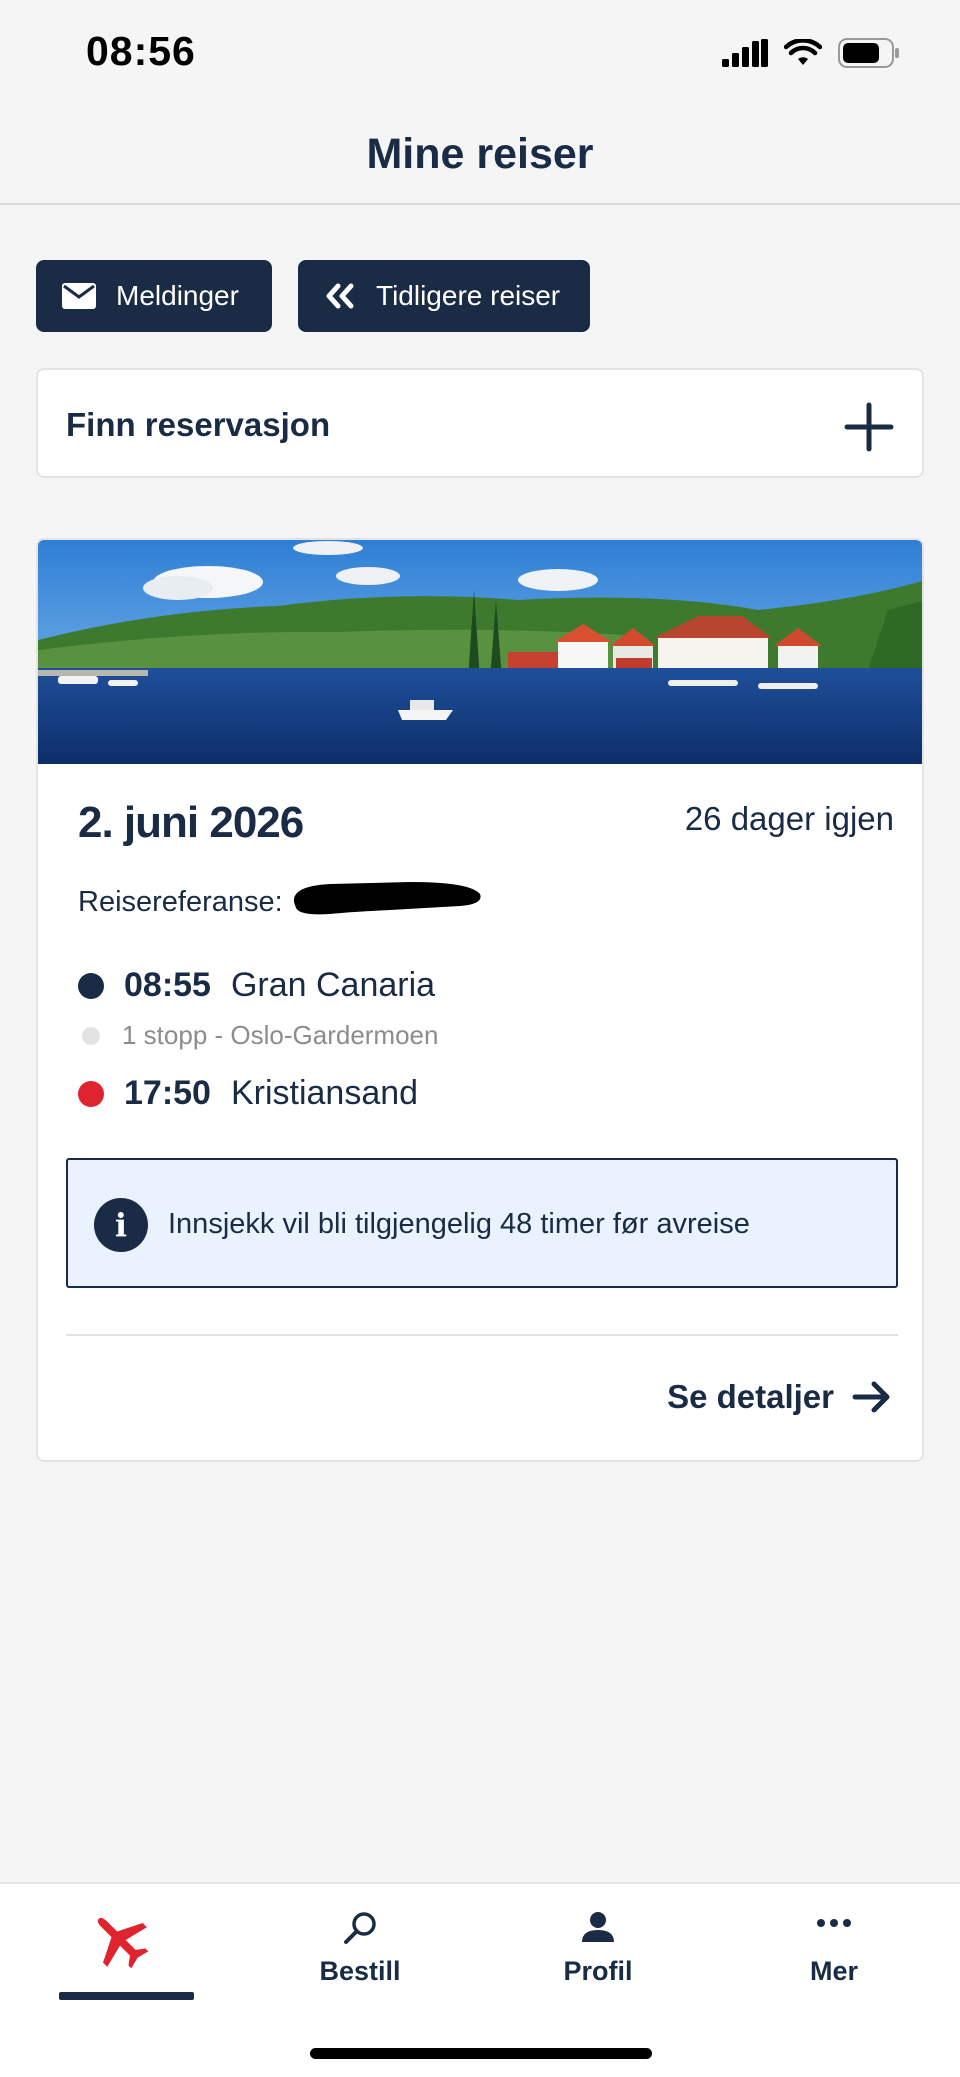 This screenshot has width=960, height=2077. What do you see at coordinates (871, 1397) in the screenshot?
I see `arrow-right-icon` at bounding box center [871, 1397].